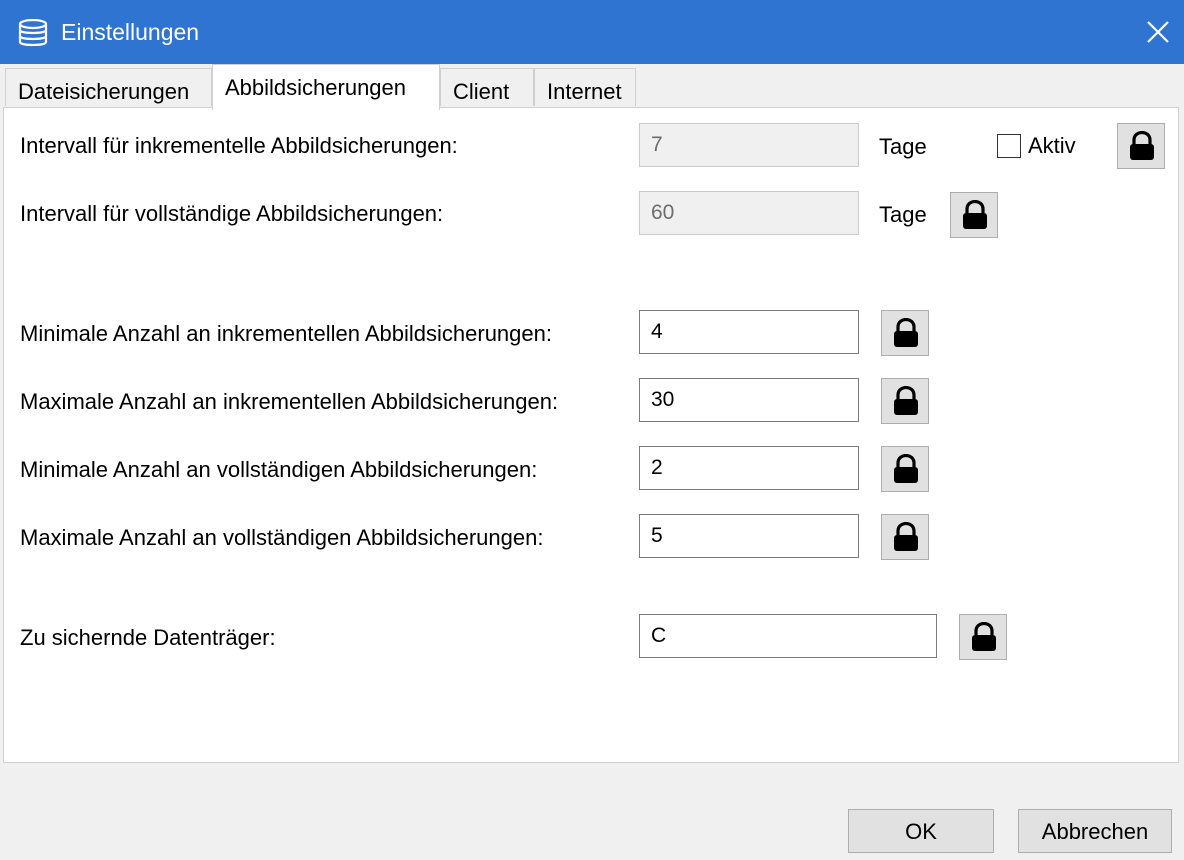  I want to click on min-incr-input: 4, so click(749, 332).